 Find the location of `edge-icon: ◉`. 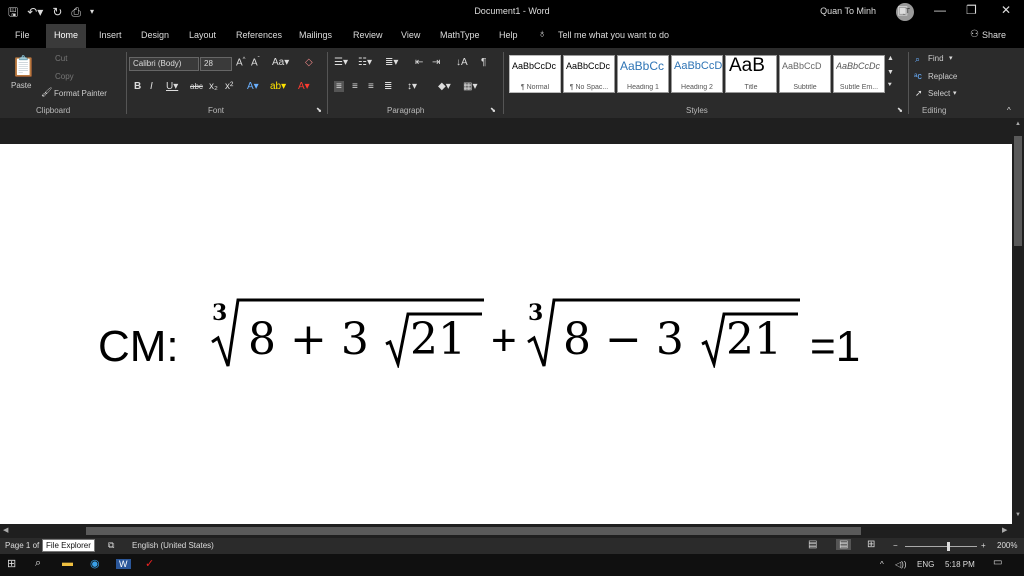

edge-icon: ◉ is located at coordinates (95, 563).